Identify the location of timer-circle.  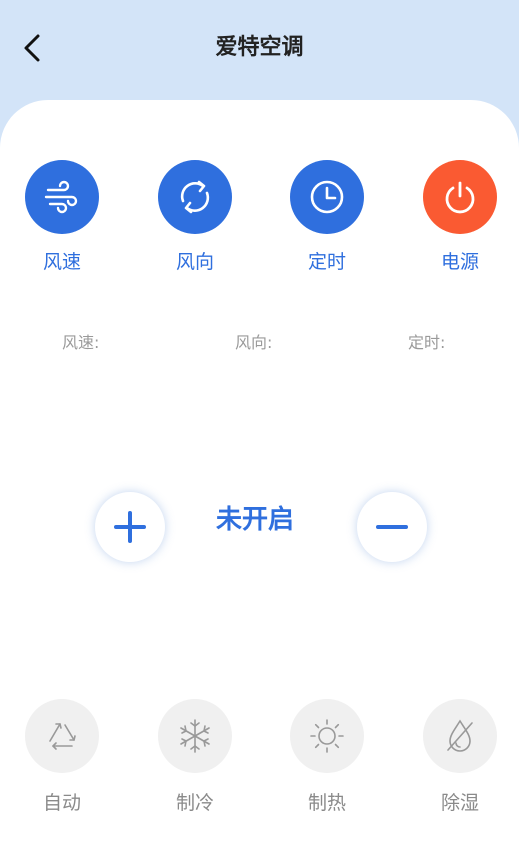
(327, 197).